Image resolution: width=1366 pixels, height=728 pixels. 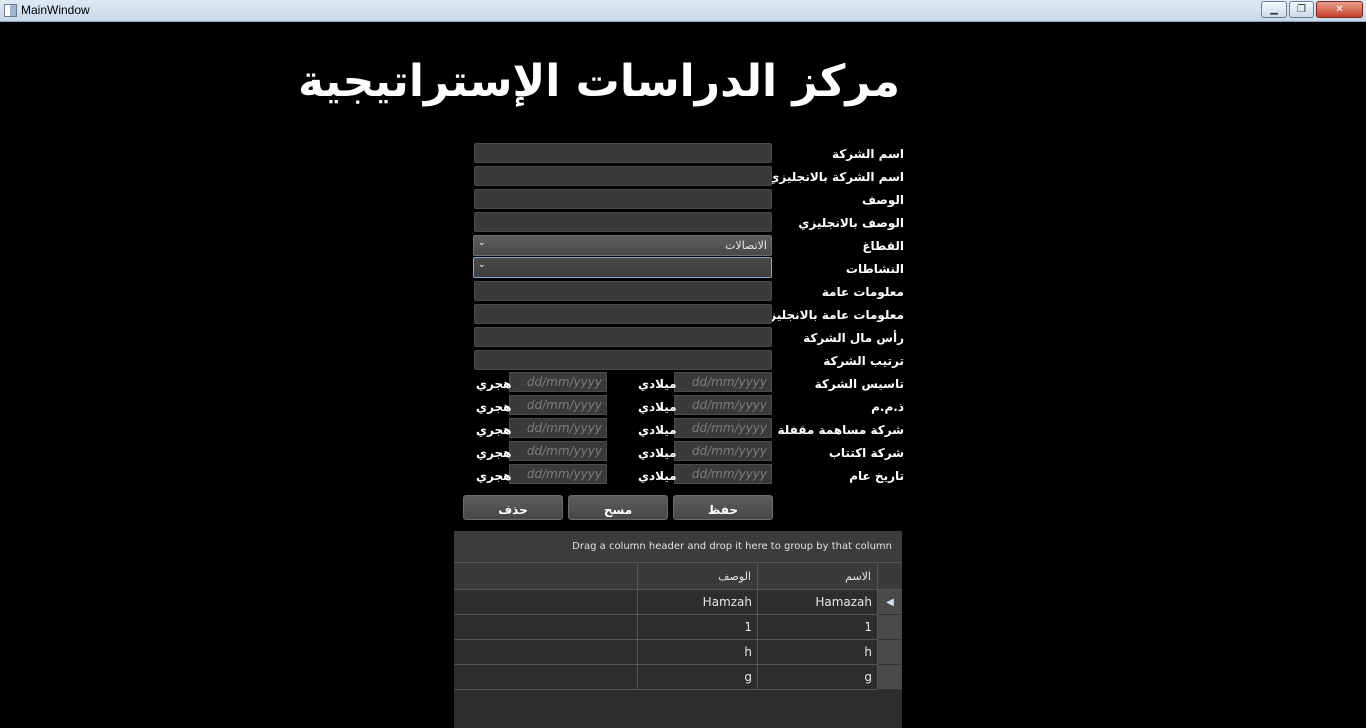 What do you see at coordinates (623, 199) in the screenshot?
I see `description-input` at bounding box center [623, 199].